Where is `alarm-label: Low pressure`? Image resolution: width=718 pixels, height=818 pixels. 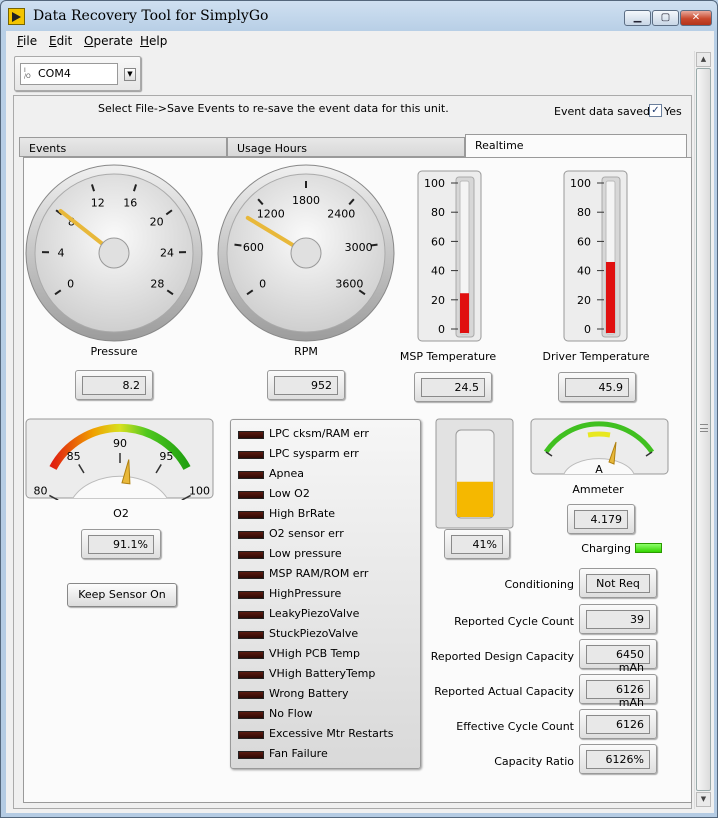 alarm-label: Low pressure is located at coordinates (305, 553).